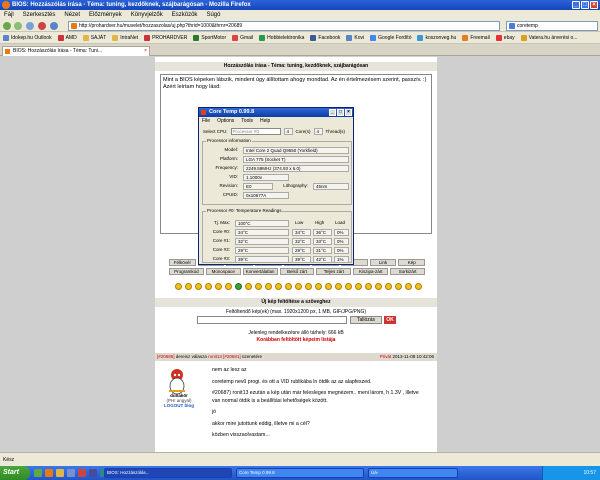 This screenshot has width=600, height=480. I want to click on reply-to-id: [#20681], so click(232, 356).